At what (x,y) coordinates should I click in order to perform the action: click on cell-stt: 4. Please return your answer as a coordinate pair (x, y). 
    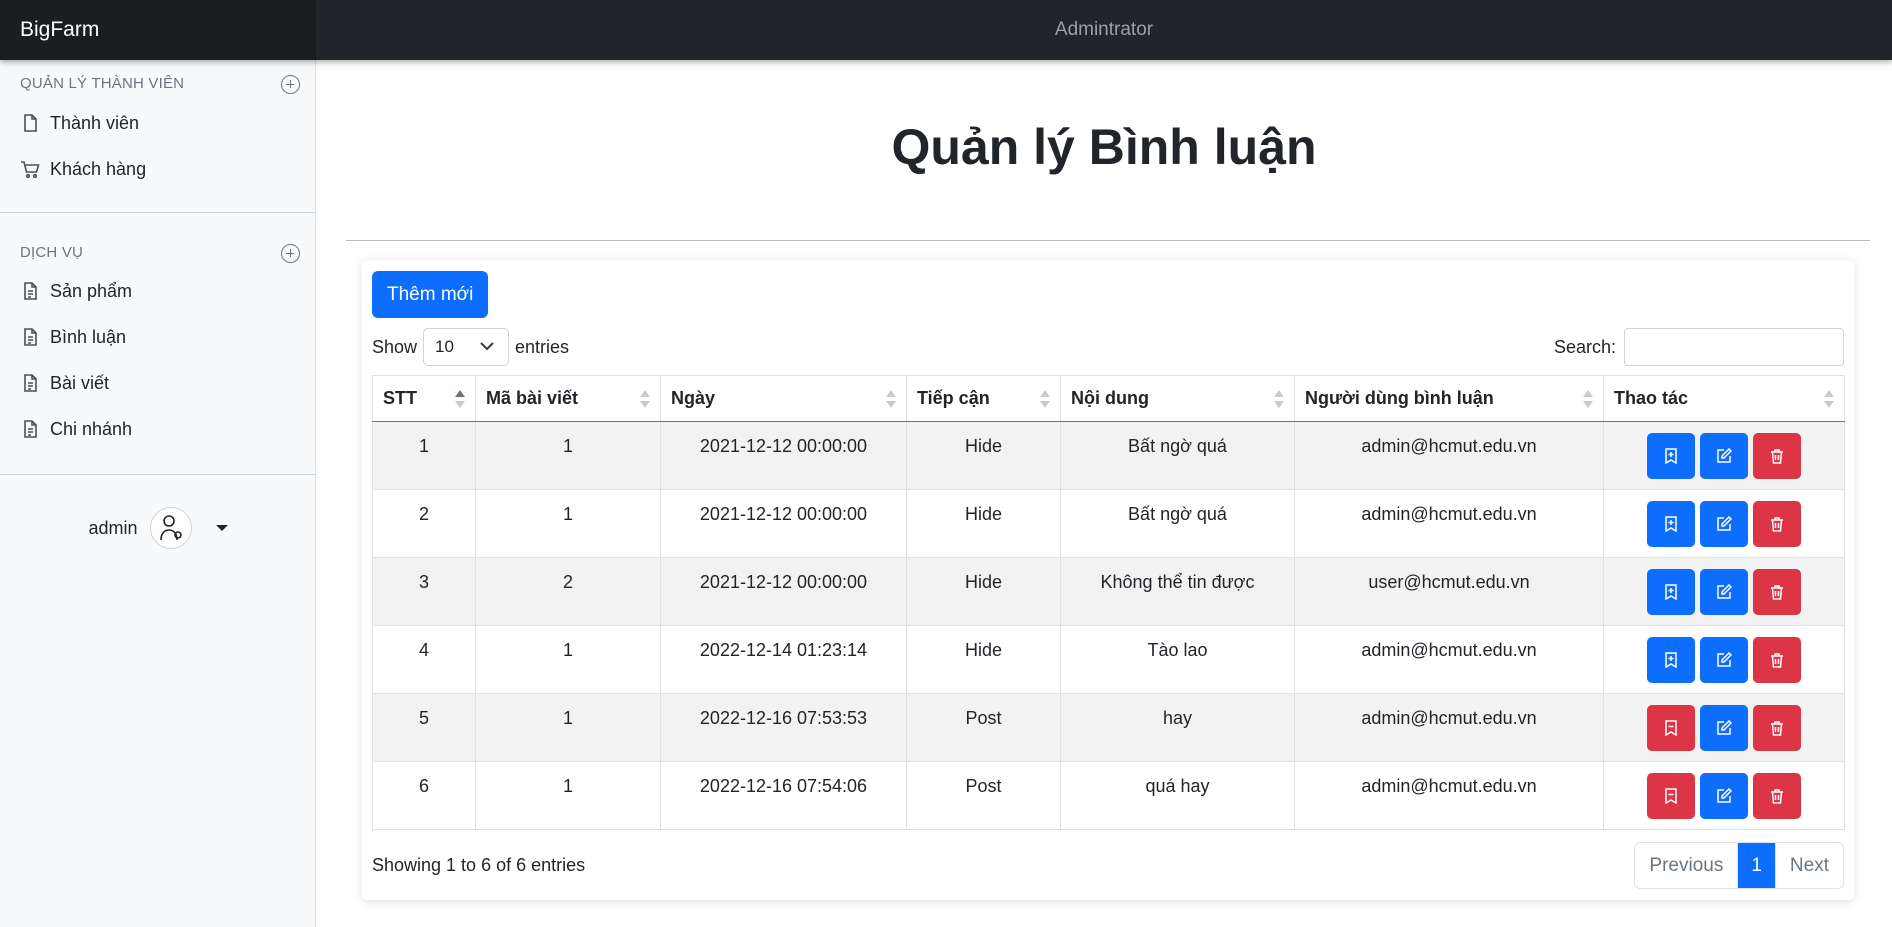
    Looking at the image, I should click on (424, 659).